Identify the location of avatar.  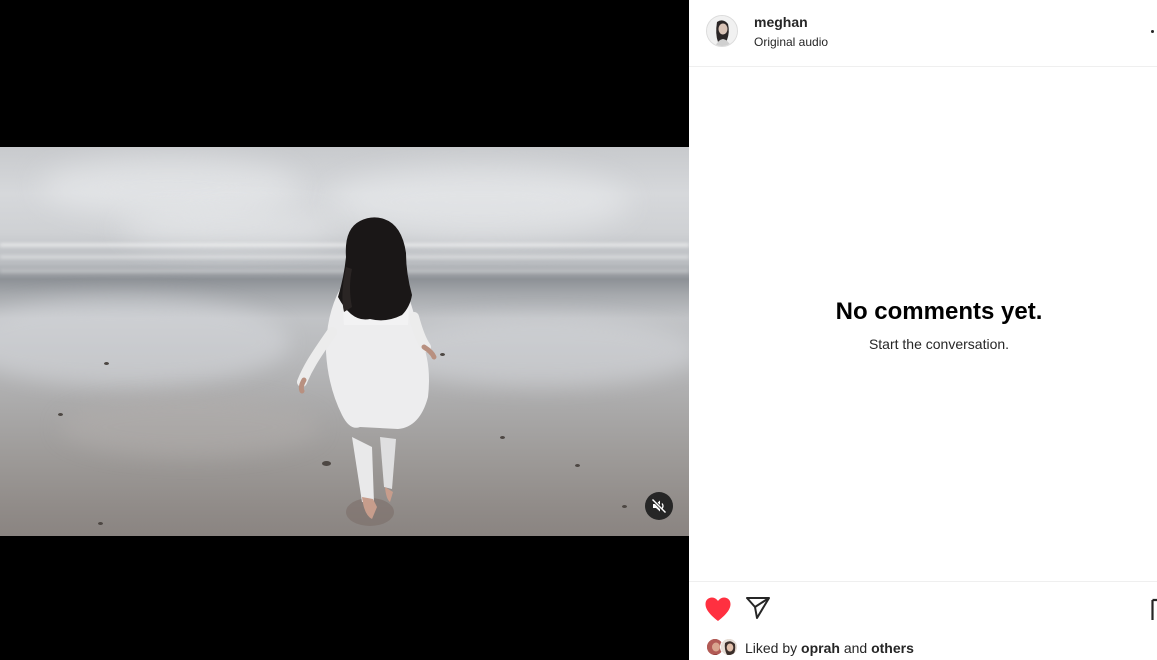
(722, 31).